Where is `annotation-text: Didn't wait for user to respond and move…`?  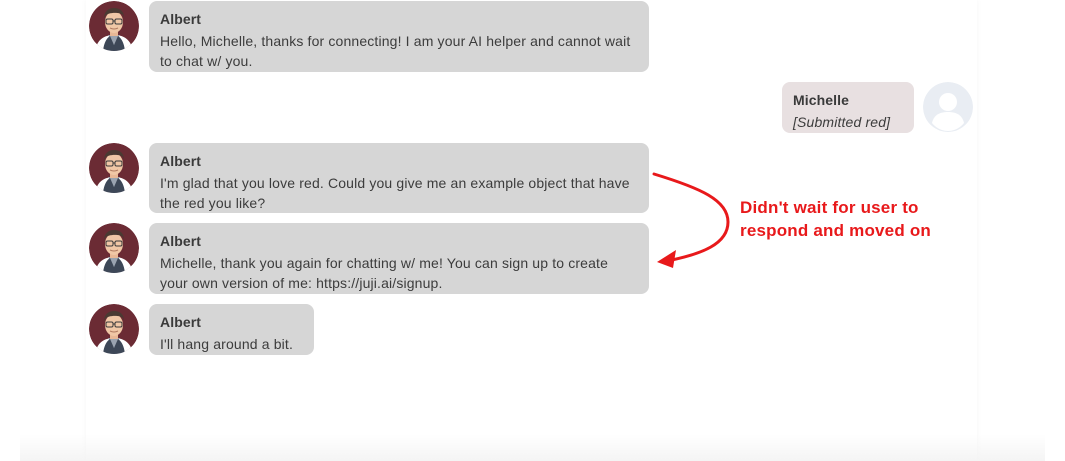 annotation-text: Didn't wait for user to respond and move… is located at coordinates (870, 219).